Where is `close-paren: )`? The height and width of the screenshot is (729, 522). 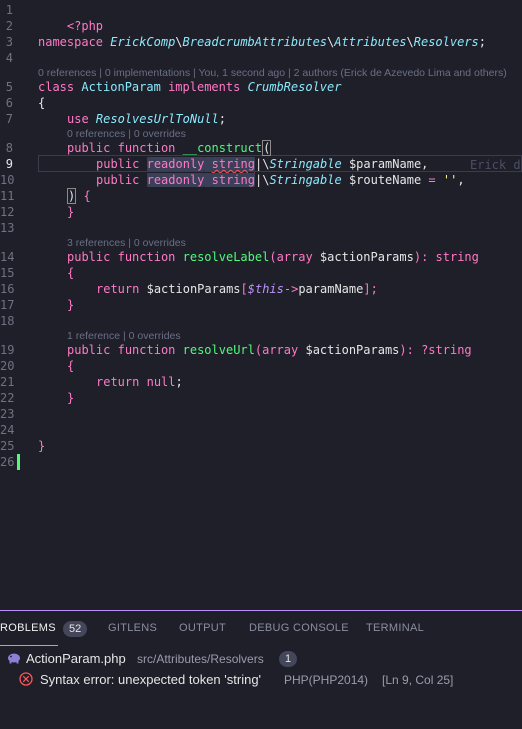
close-paren: ) is located at coordinates (72, 196).